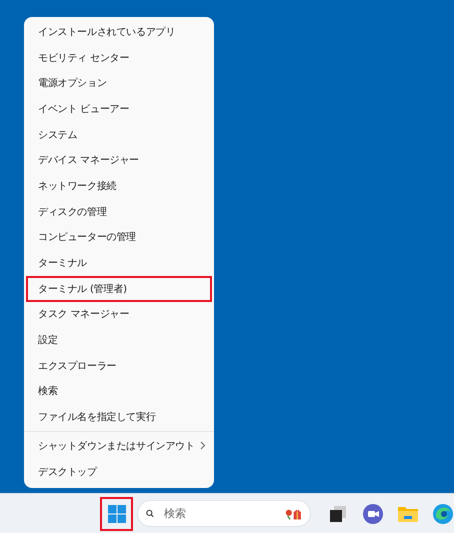 Image resolution: width=454 pixels, height=533 pixels. What do you see at coordinates (119, 160) in the screenshot?
I see `menu-item: デバイス マネージャー` at bounding box center [119, 160].